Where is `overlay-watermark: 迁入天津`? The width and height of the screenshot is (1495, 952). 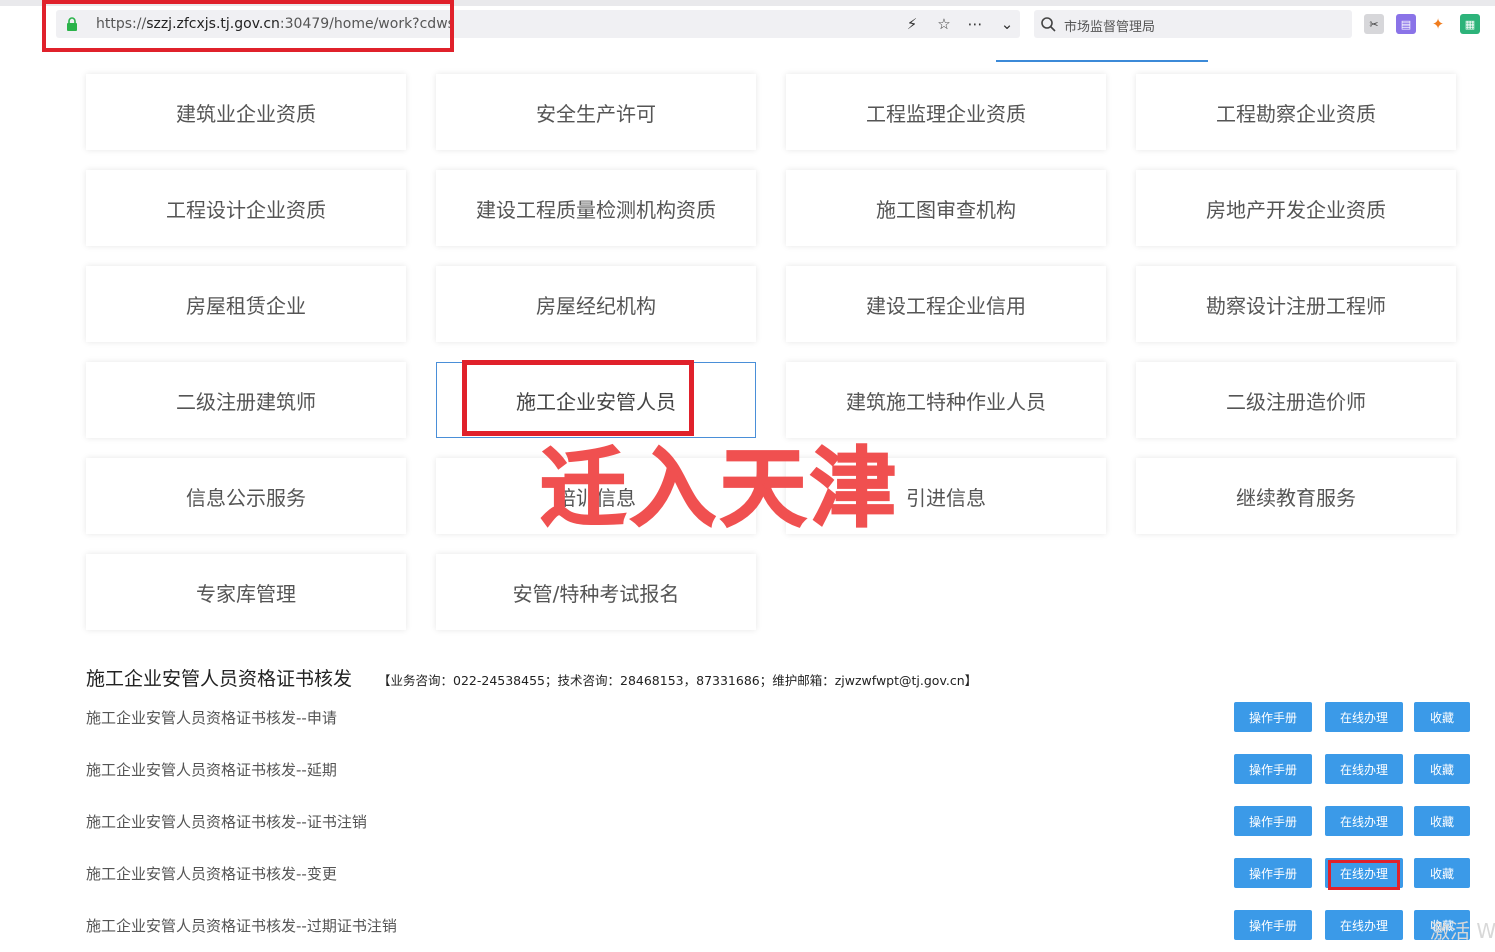
overlay-watermark: 迁入天津 is located at coordinates (719, 489).